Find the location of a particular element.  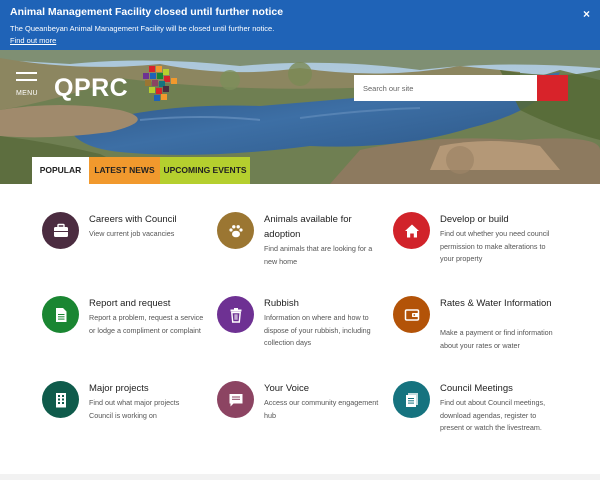

hamburger-icon is located at coordinates (26, 73).